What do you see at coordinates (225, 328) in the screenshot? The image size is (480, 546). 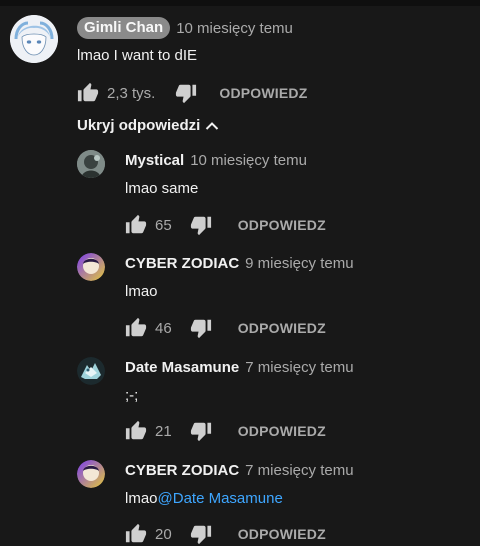 I see `comment-actions: 46 ODPOWIEDZ` at bounding box center [225, 328].